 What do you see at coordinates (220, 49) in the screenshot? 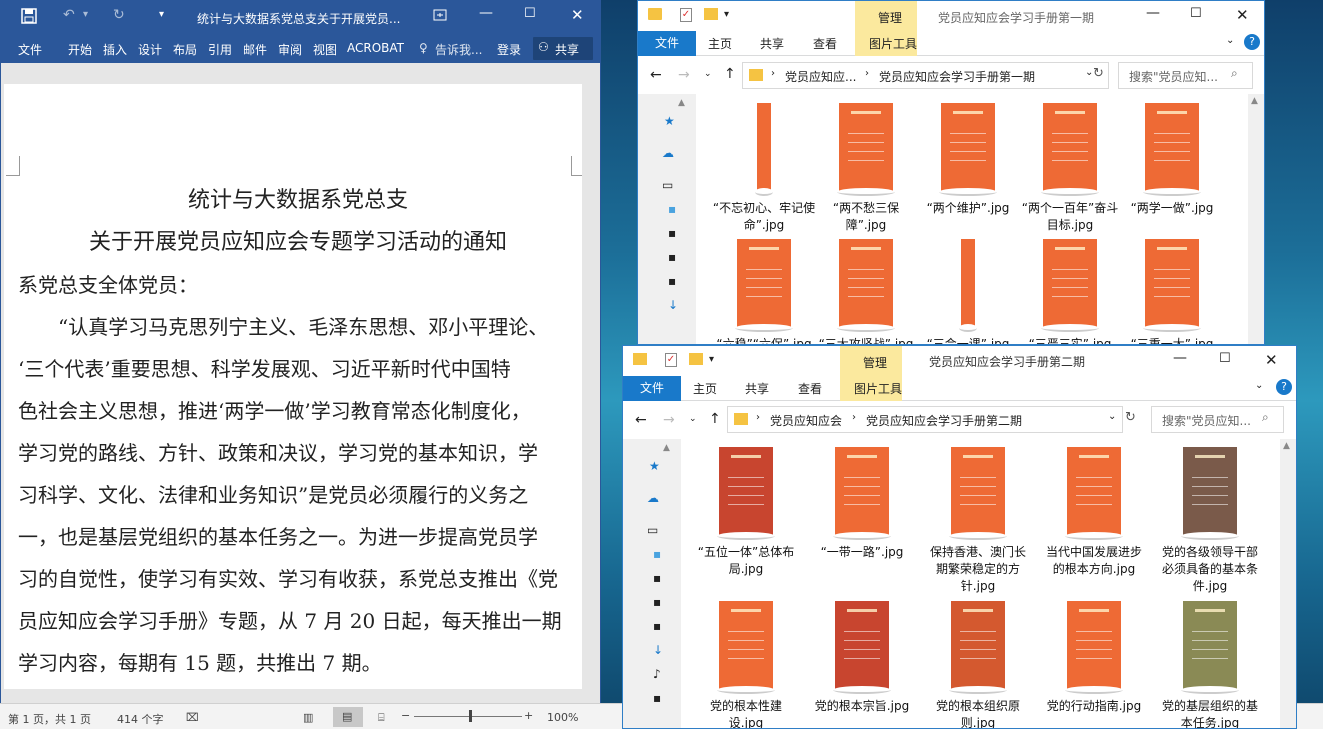
I see `tab-references: 引用` at bounding box center [220, 49].